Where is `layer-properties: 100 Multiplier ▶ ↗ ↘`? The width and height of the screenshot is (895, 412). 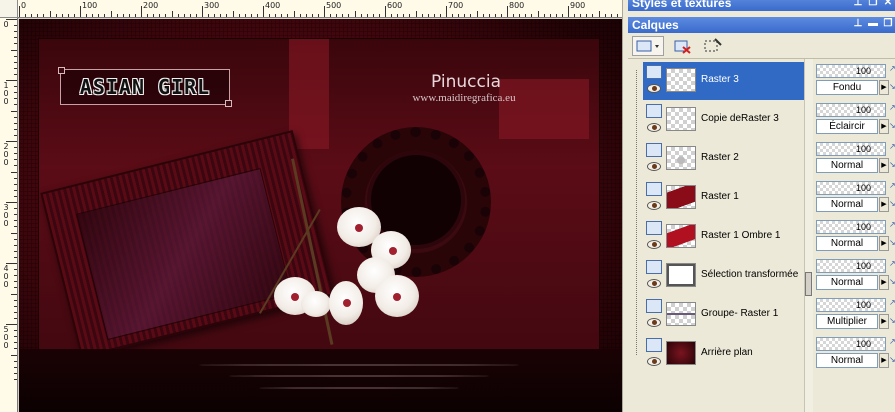
layer-properties: 100 Multiplier ▶ ↗ ↘ is located at coordinates (855, 314).